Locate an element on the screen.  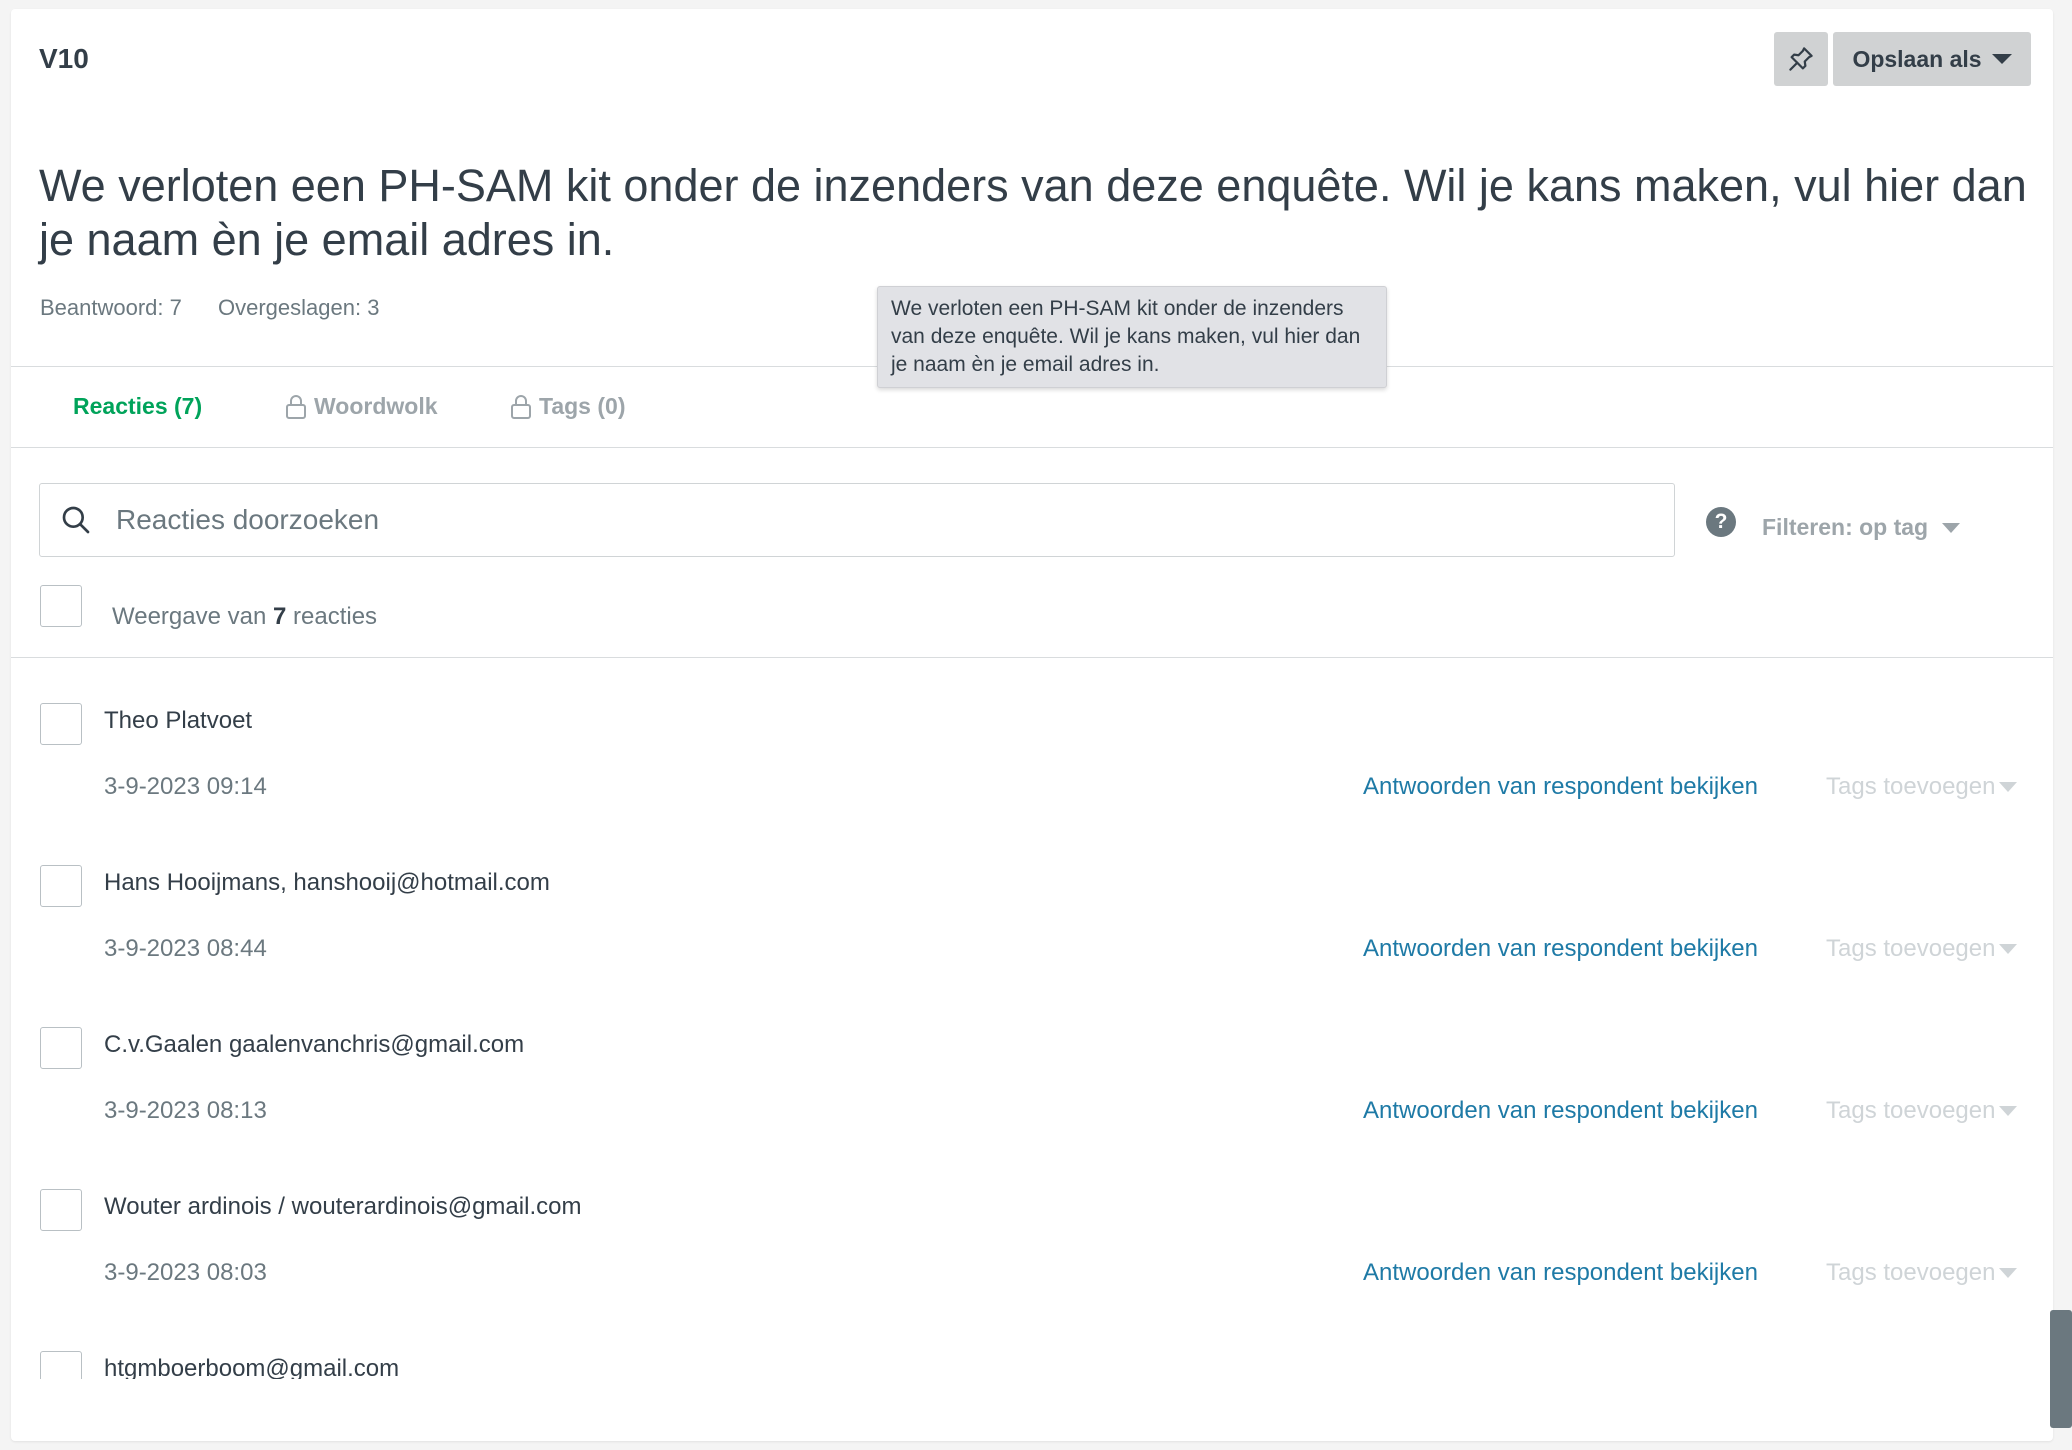
pin-button is located at coordinates (1801, 59).